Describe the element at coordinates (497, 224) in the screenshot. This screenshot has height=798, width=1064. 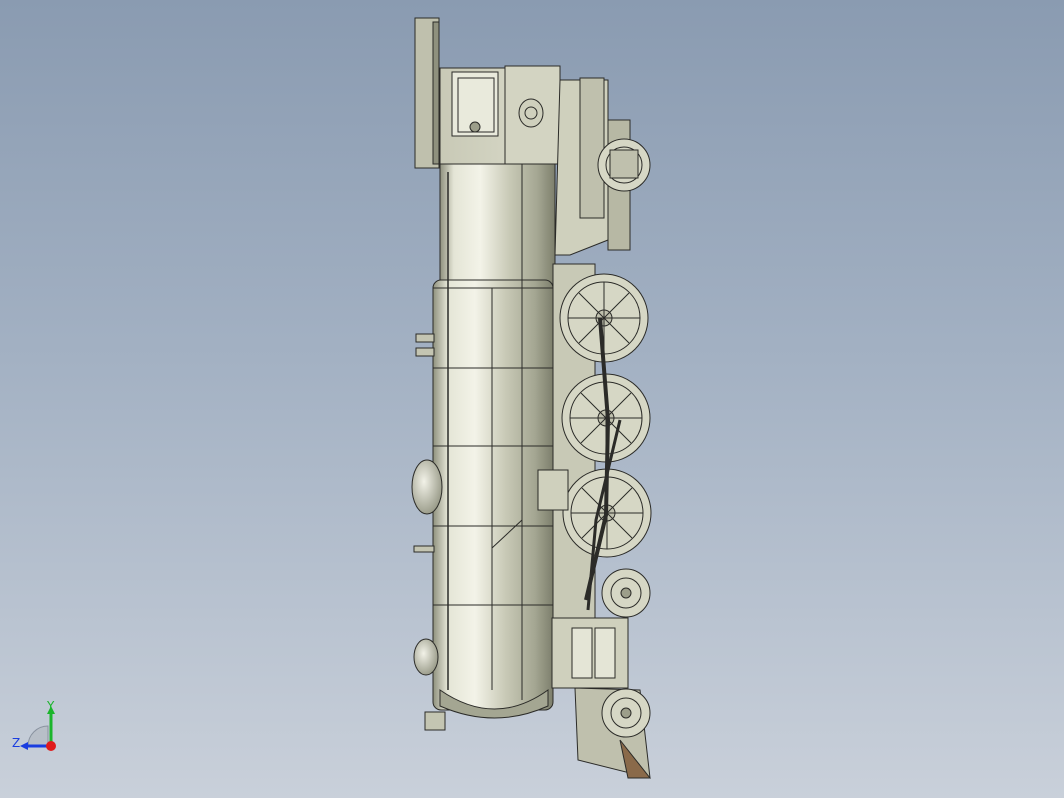
I see `firebox` at that location.